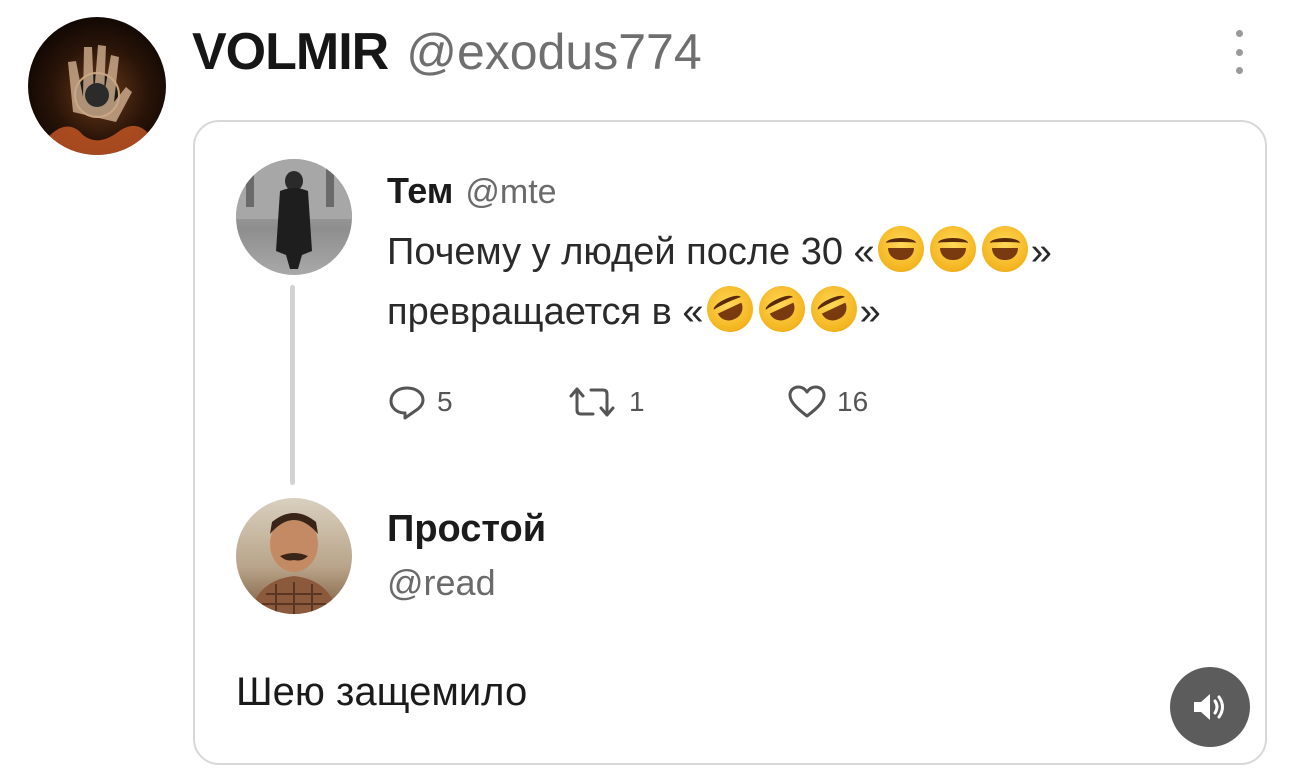 This screenshot has height=779, width=1290. What do you see at coordinates (1239, 52) in the screenshot?
I see `more-options-icon` at bounding box center [1239, 52].